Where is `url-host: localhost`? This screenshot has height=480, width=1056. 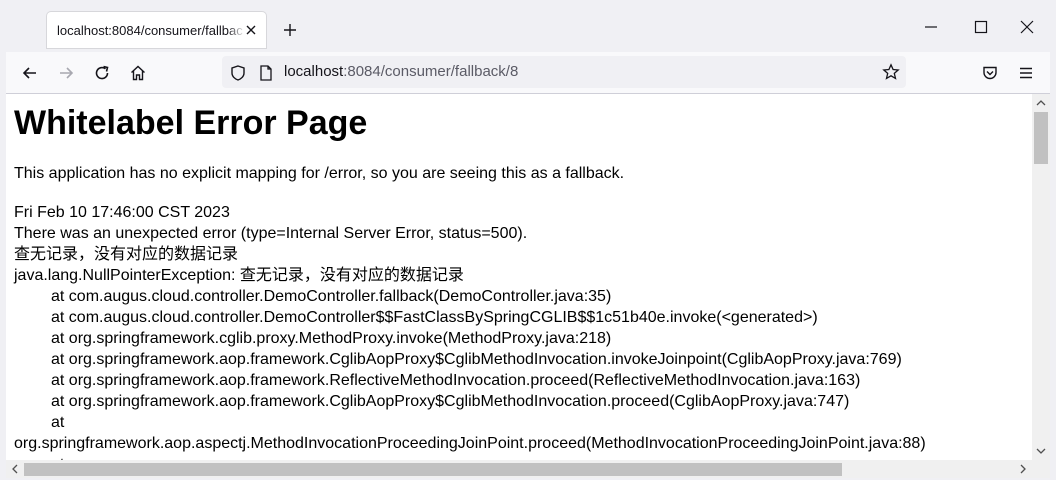 url-host: localhost is located at coordinates (314, 71).